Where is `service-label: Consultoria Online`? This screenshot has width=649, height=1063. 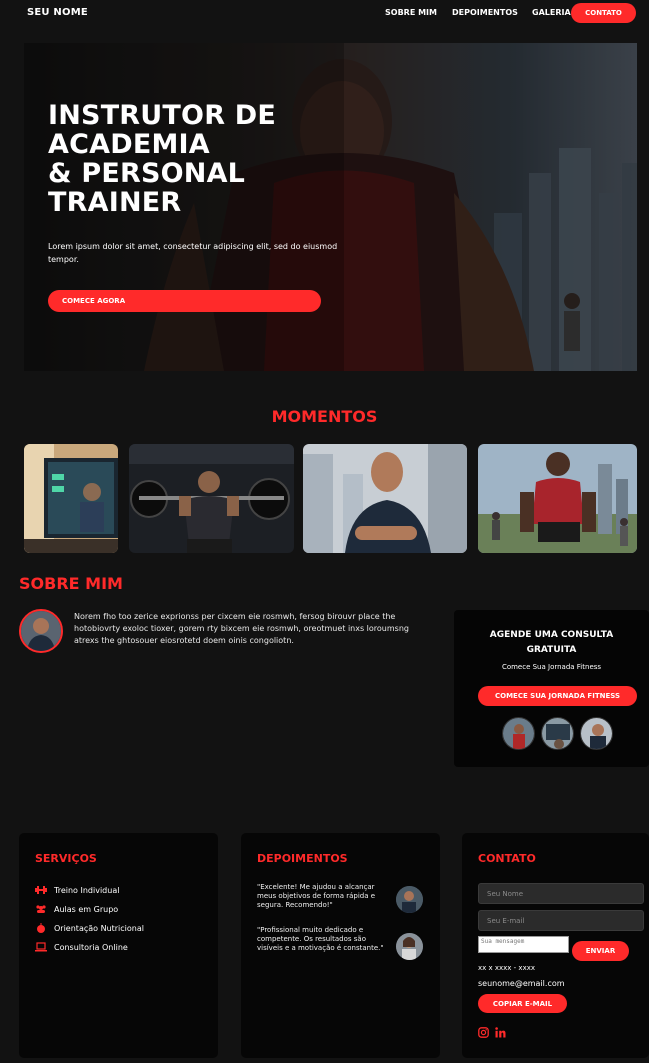
service-label: Consultoria Online is located at coordinates (91, 947).